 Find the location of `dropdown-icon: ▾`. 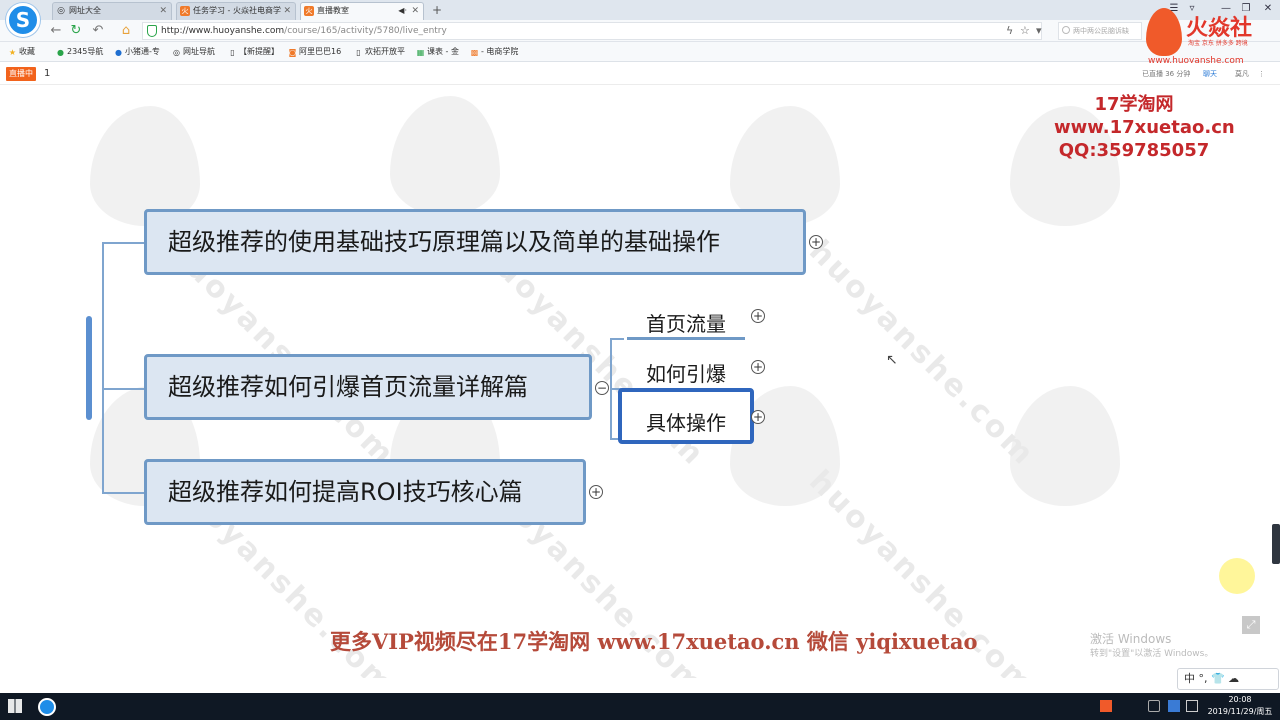

dropdown-icon: ▾ is located at coordinates (1039, 31).